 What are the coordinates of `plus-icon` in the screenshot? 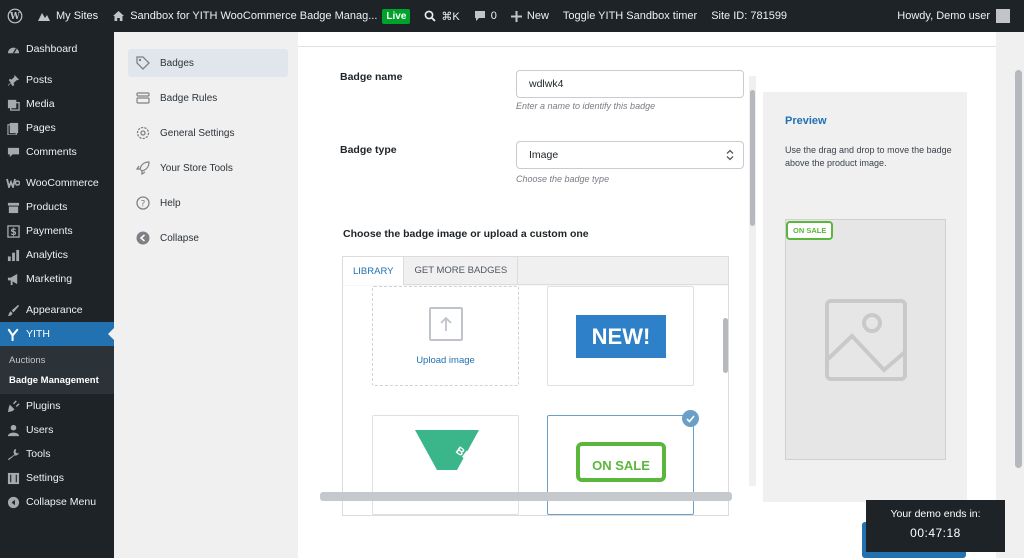 It's located at (516, 16).